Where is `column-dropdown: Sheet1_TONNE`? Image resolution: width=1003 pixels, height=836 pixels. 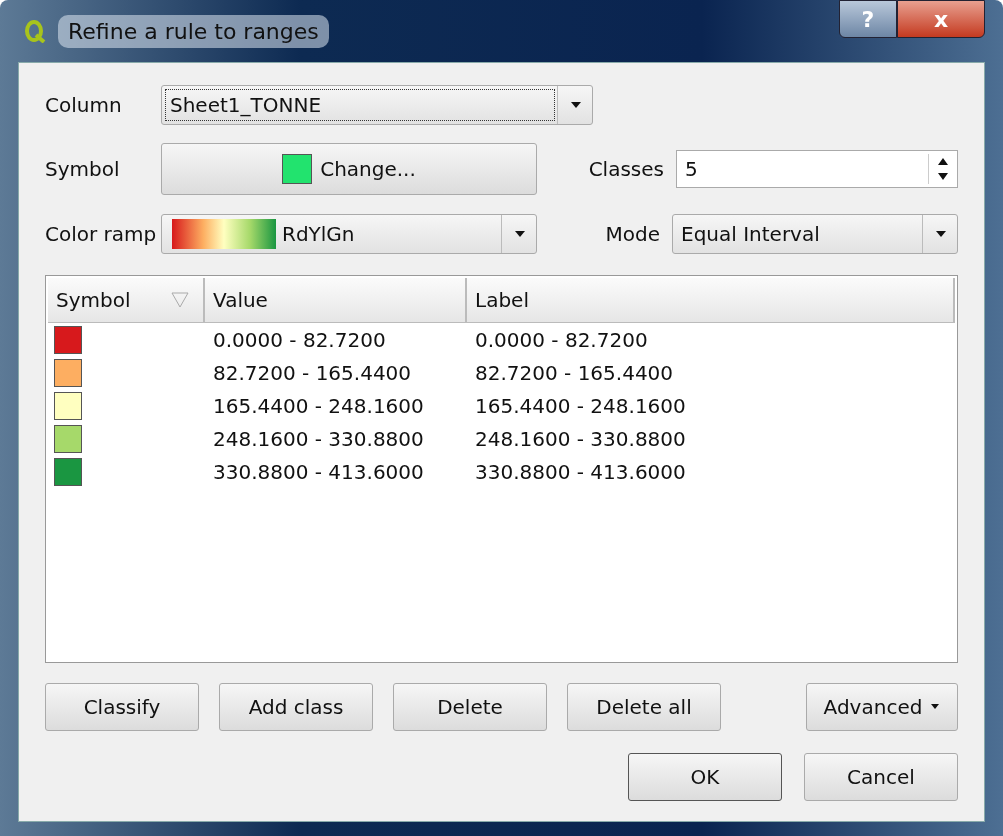
column-dropdown: Sheet1_TONNE is located at coordinates (377, 105).